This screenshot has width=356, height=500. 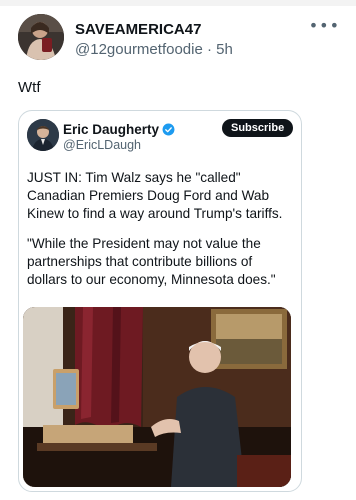 What do you see at coordinates (102, 145) in the screenshot?
I see `quoted-author-handle: @EricLDaugh` at bounding box center [102, 145].